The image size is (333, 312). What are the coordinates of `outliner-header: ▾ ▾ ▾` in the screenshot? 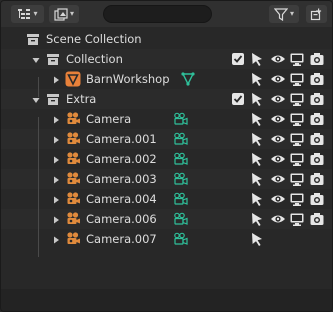 It's located at (166, 14).